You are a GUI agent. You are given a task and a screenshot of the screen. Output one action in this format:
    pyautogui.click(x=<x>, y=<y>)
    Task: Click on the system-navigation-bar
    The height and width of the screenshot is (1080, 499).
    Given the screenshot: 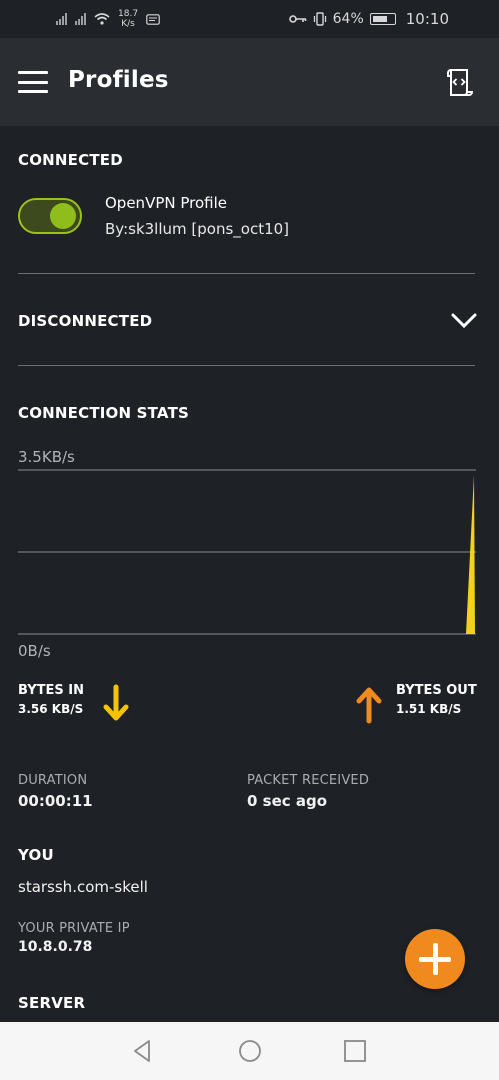 What is the action you would take?
    pyautogui.click(x=249, y=1051)
    